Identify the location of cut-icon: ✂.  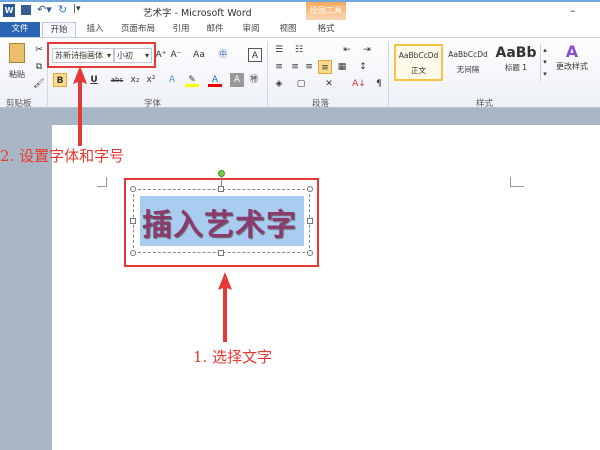
(39, 50).